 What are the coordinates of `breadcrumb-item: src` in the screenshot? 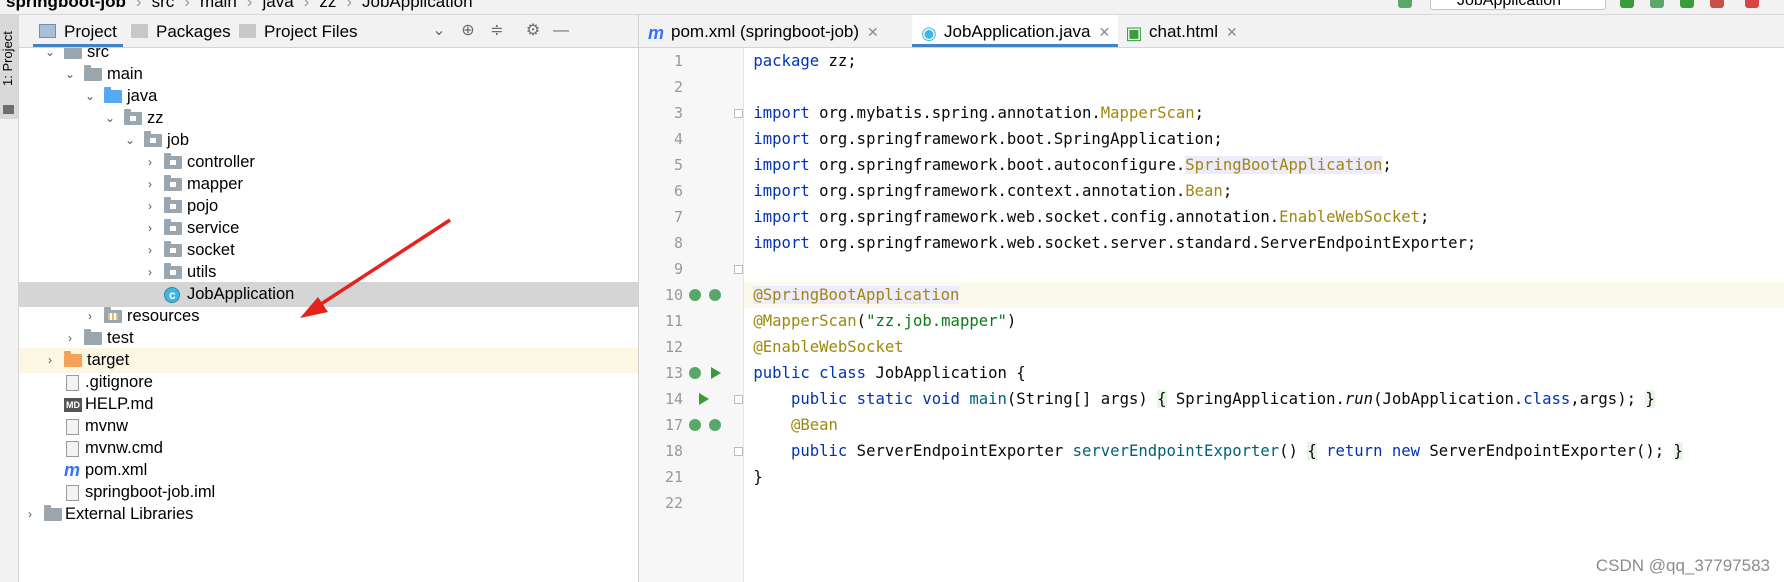 It's located at (163, 5).